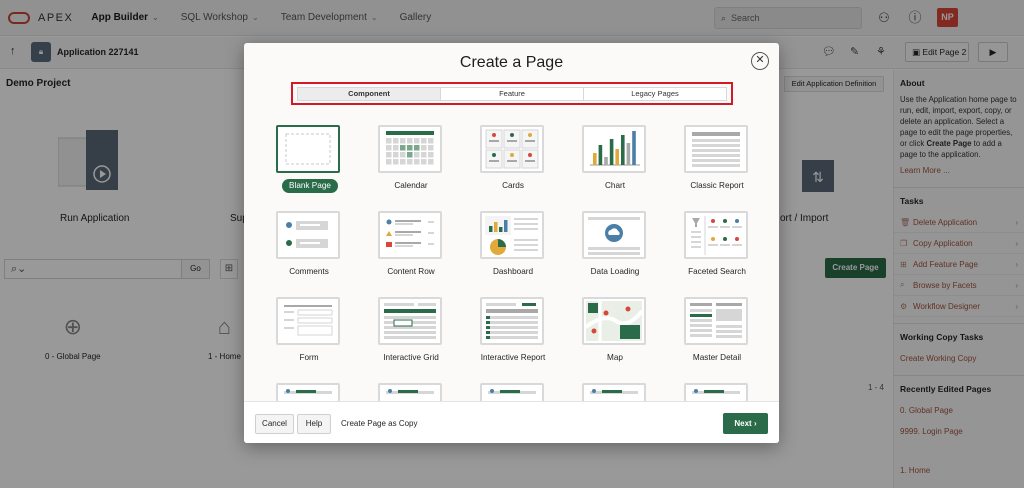 The height and width of the screenshot is (488, 1024). I want to click on page-type-tile: Form, so click(309, 323).